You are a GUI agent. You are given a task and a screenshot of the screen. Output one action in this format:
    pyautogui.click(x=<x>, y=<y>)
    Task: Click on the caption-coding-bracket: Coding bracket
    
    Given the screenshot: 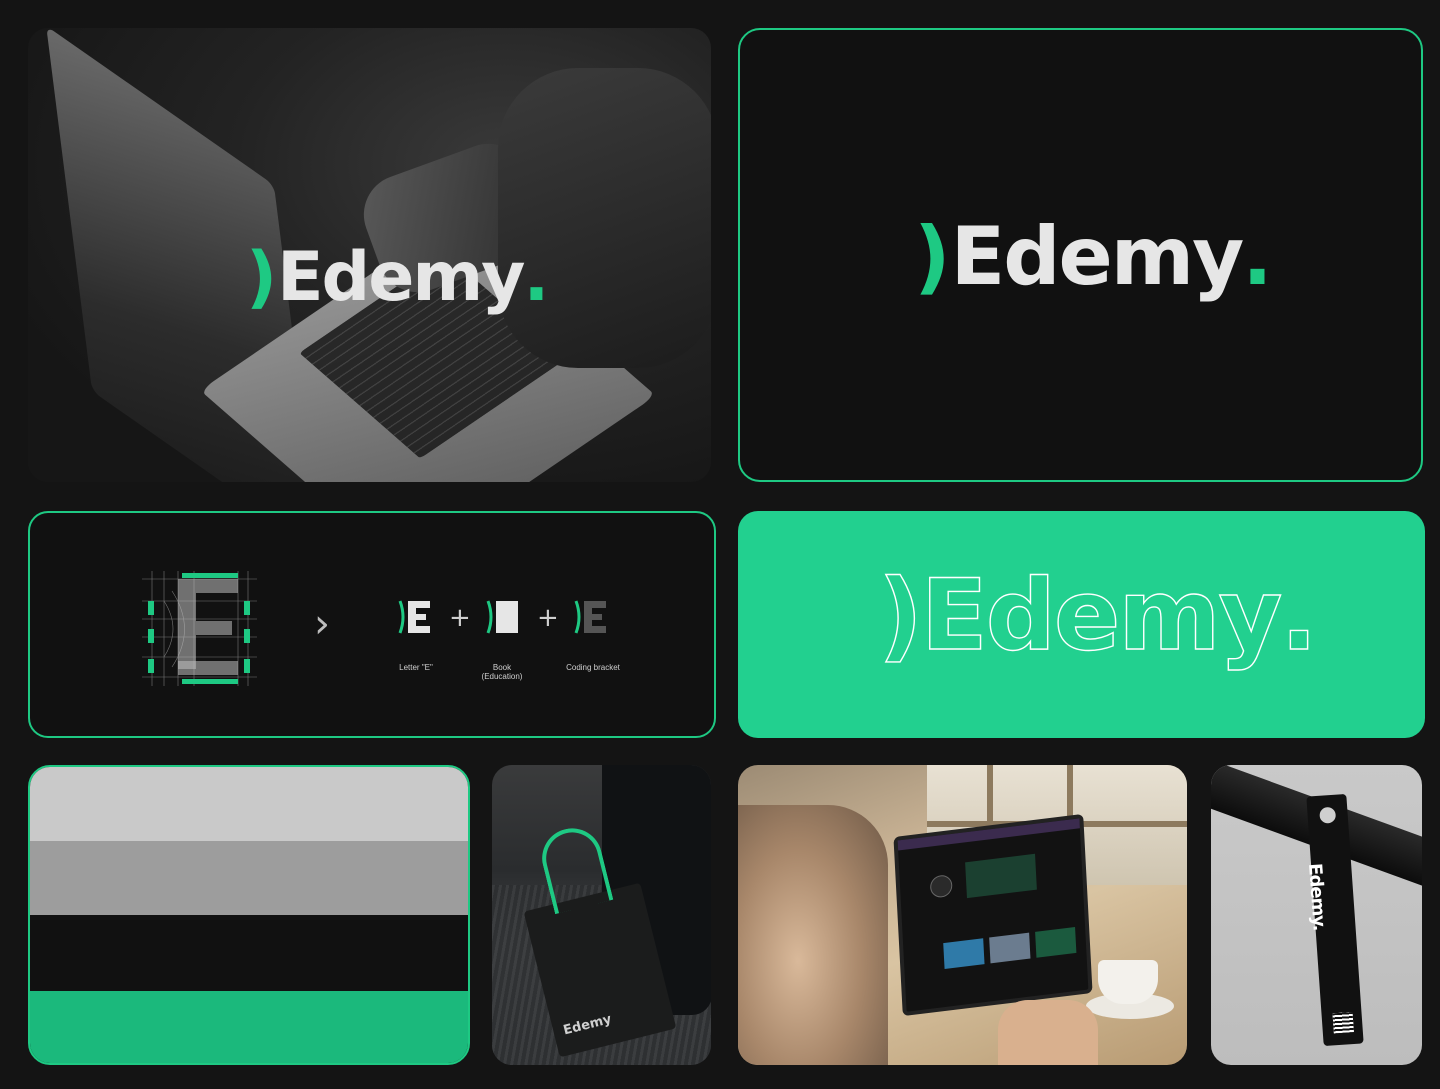 What is the action you would take?
    pyautogui.click(x=593, y=667)
    